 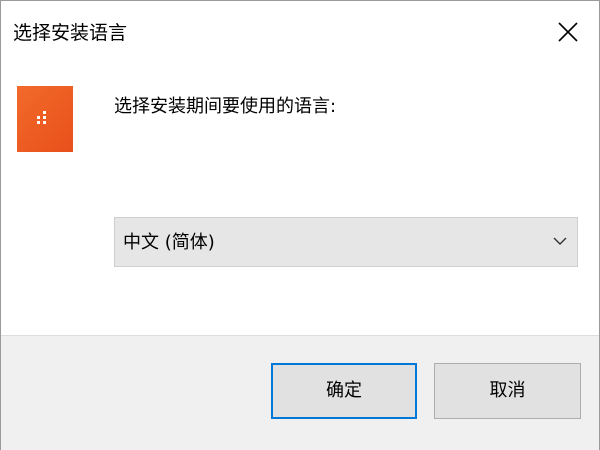 What do you see at coordinates (169, 242) in the screenshot?
I see `language-select-value: 中文 (简体)` at bounding box center [169, 242].